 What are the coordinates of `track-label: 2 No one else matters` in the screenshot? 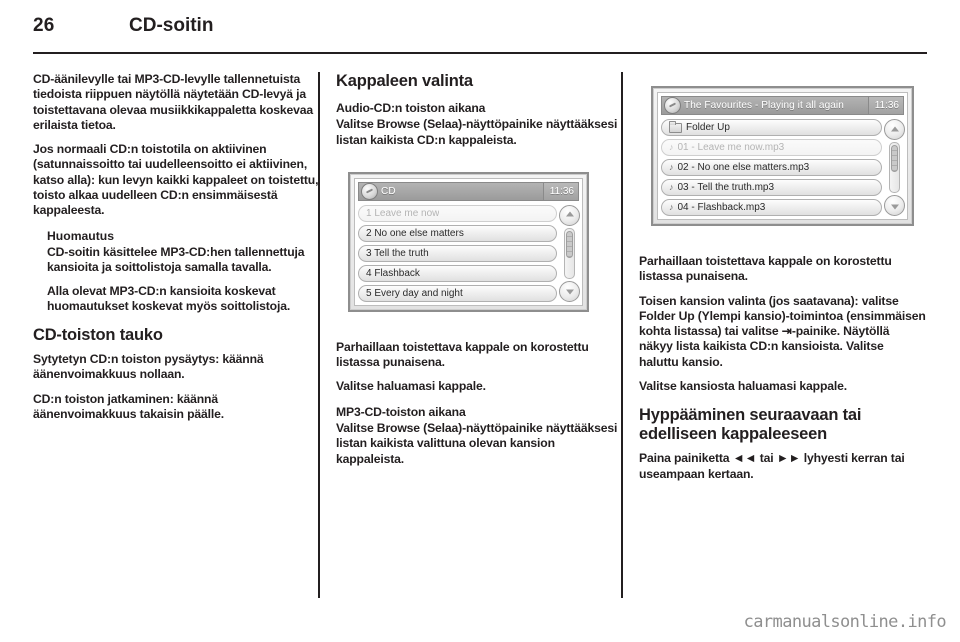 It's located at (415, 233).